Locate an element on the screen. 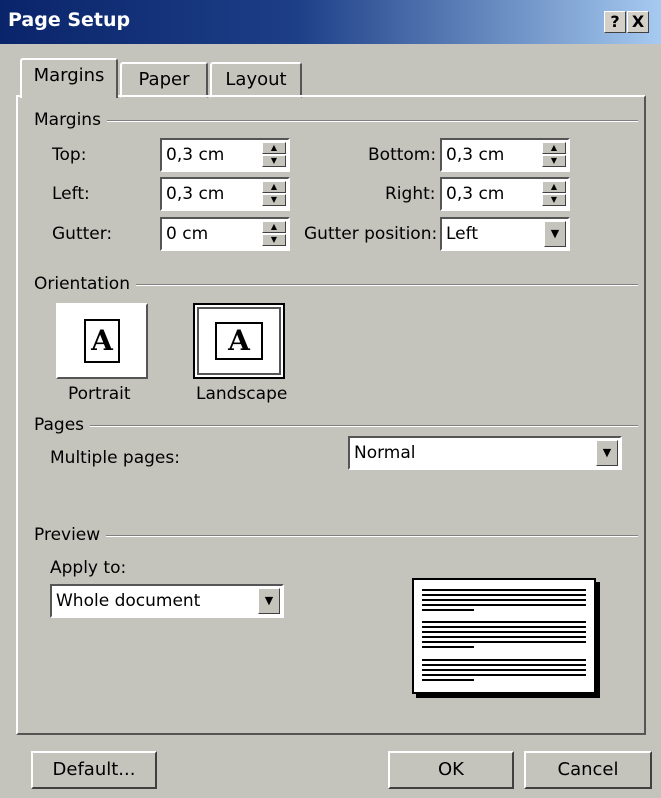  tab-margins: Margins is located at coordinates (69, 78).